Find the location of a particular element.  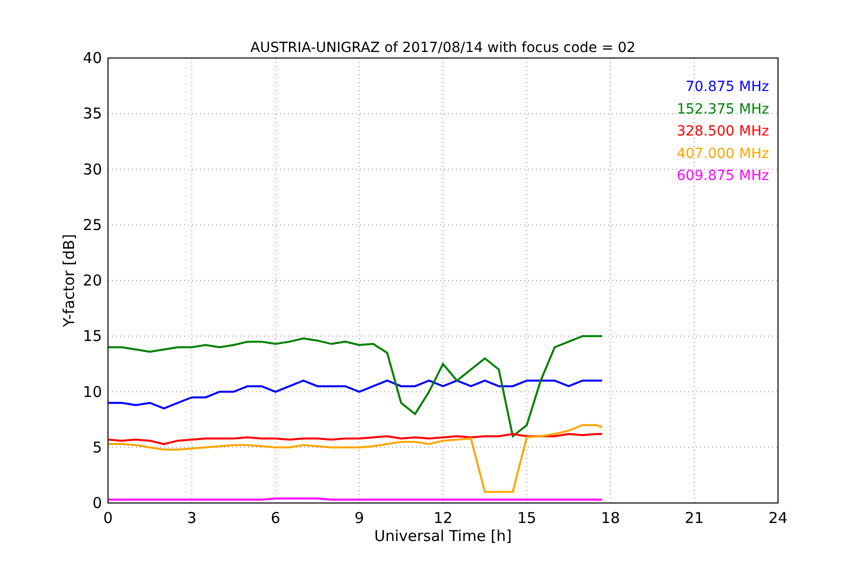

y-tick-label: 0 is located at coordinates (97, 503).